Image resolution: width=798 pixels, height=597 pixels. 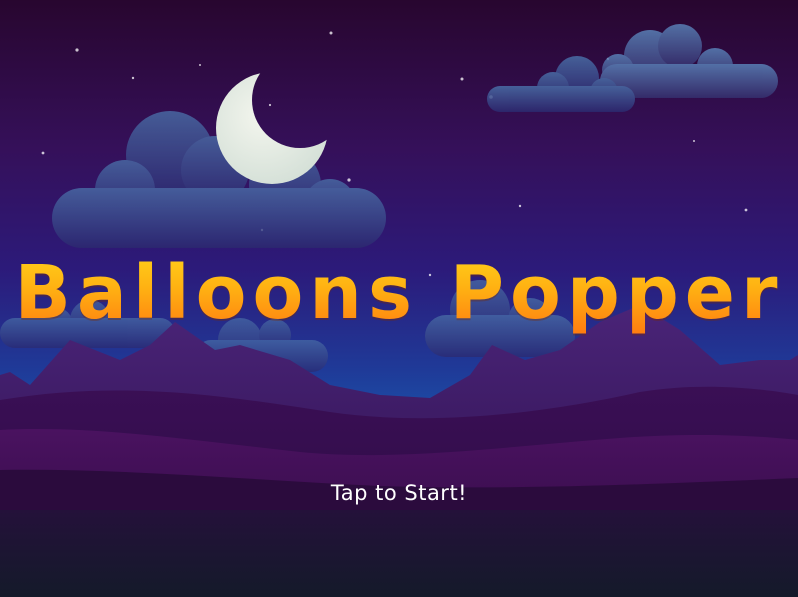 I want to click on game-title: Balloons Popper, so click(x=399, y=293).